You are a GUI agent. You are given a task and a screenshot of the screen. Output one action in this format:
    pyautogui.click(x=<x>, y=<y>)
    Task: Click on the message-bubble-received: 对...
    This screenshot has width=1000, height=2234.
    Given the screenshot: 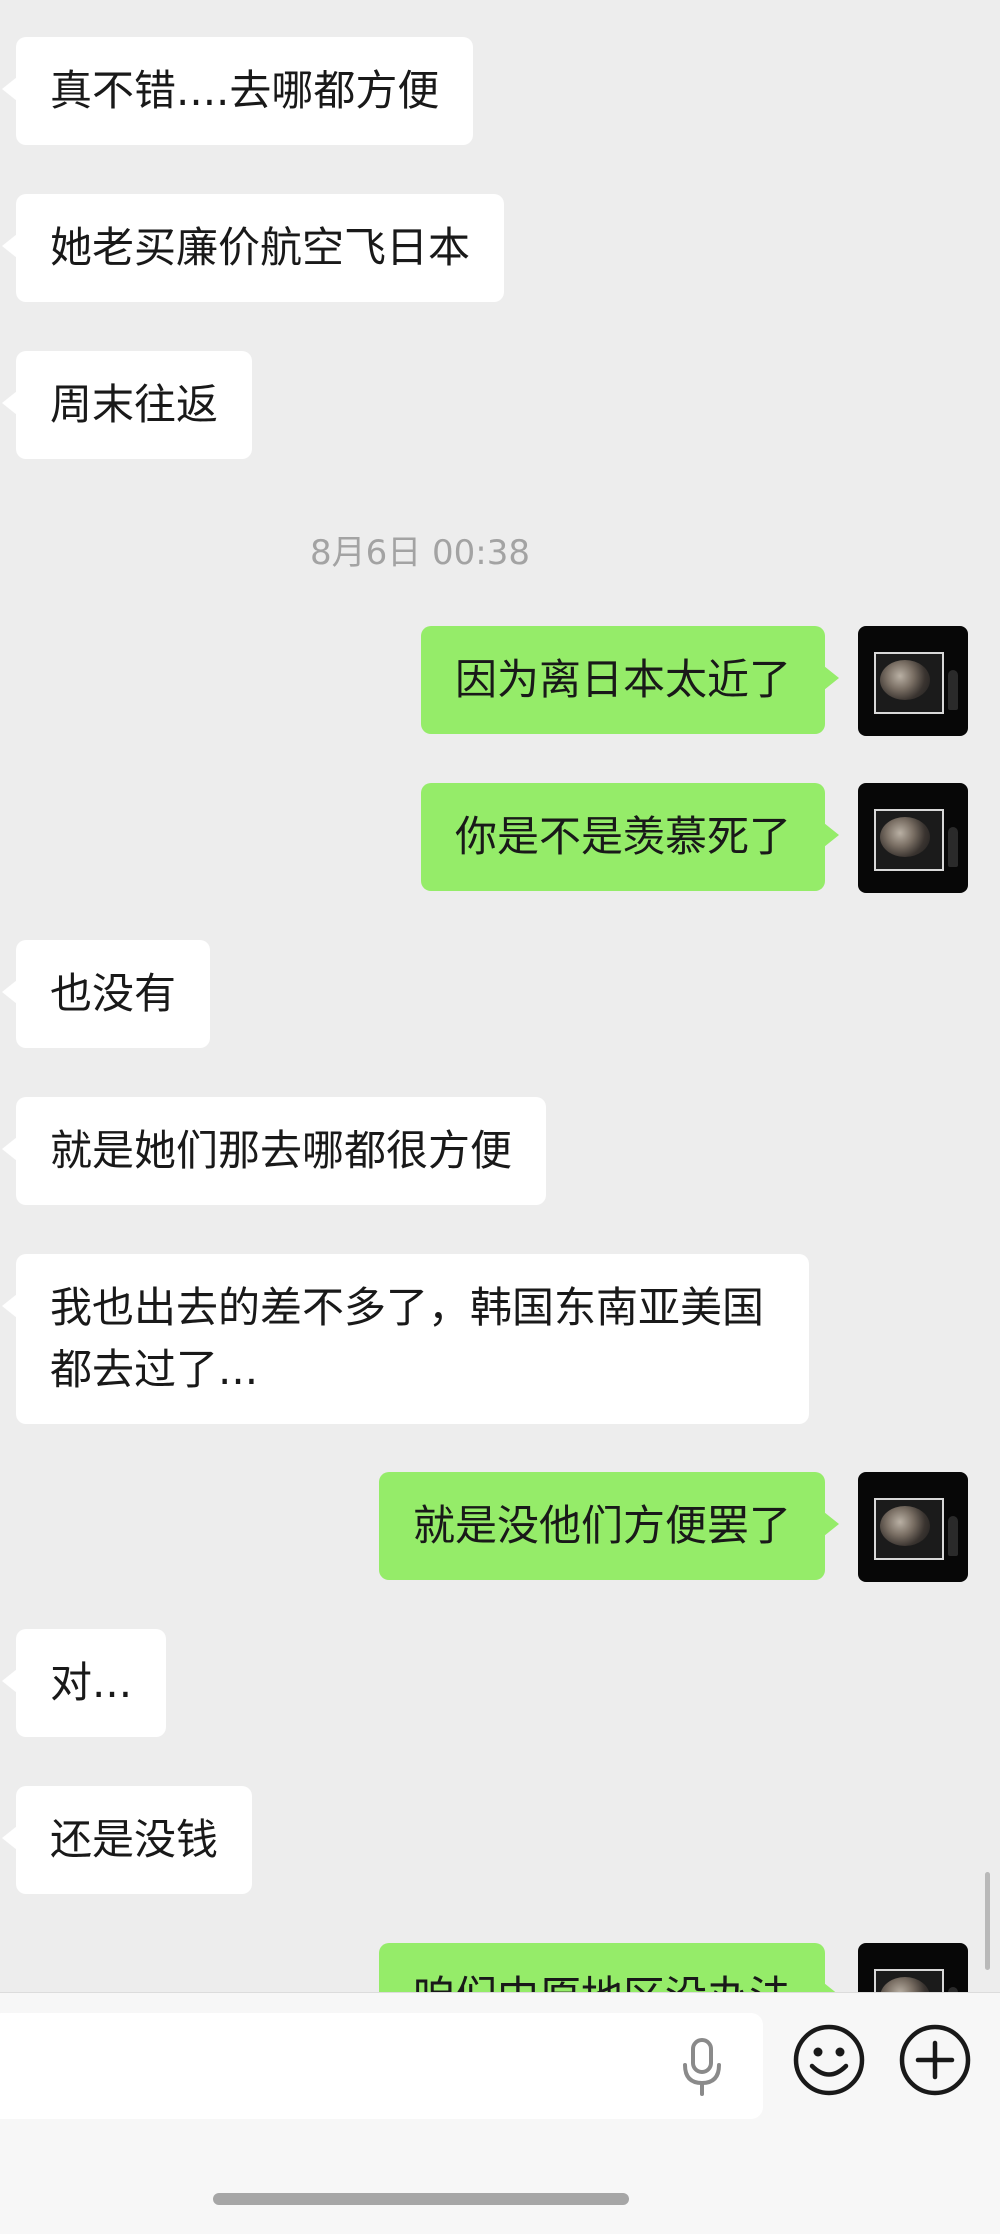 What is the action you would take?
    pyautogui.click(x=84, y=1683)
    